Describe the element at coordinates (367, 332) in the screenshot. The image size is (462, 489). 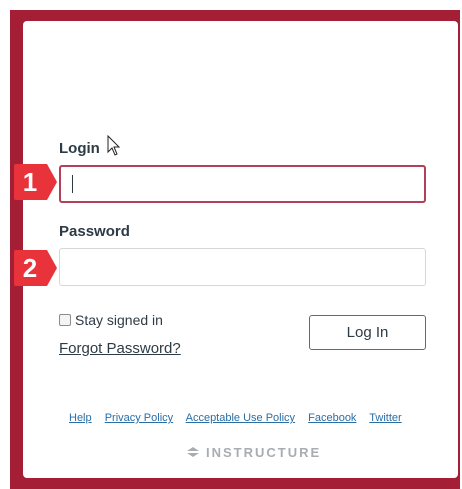
I see `log-in-button: Log In` at that location.